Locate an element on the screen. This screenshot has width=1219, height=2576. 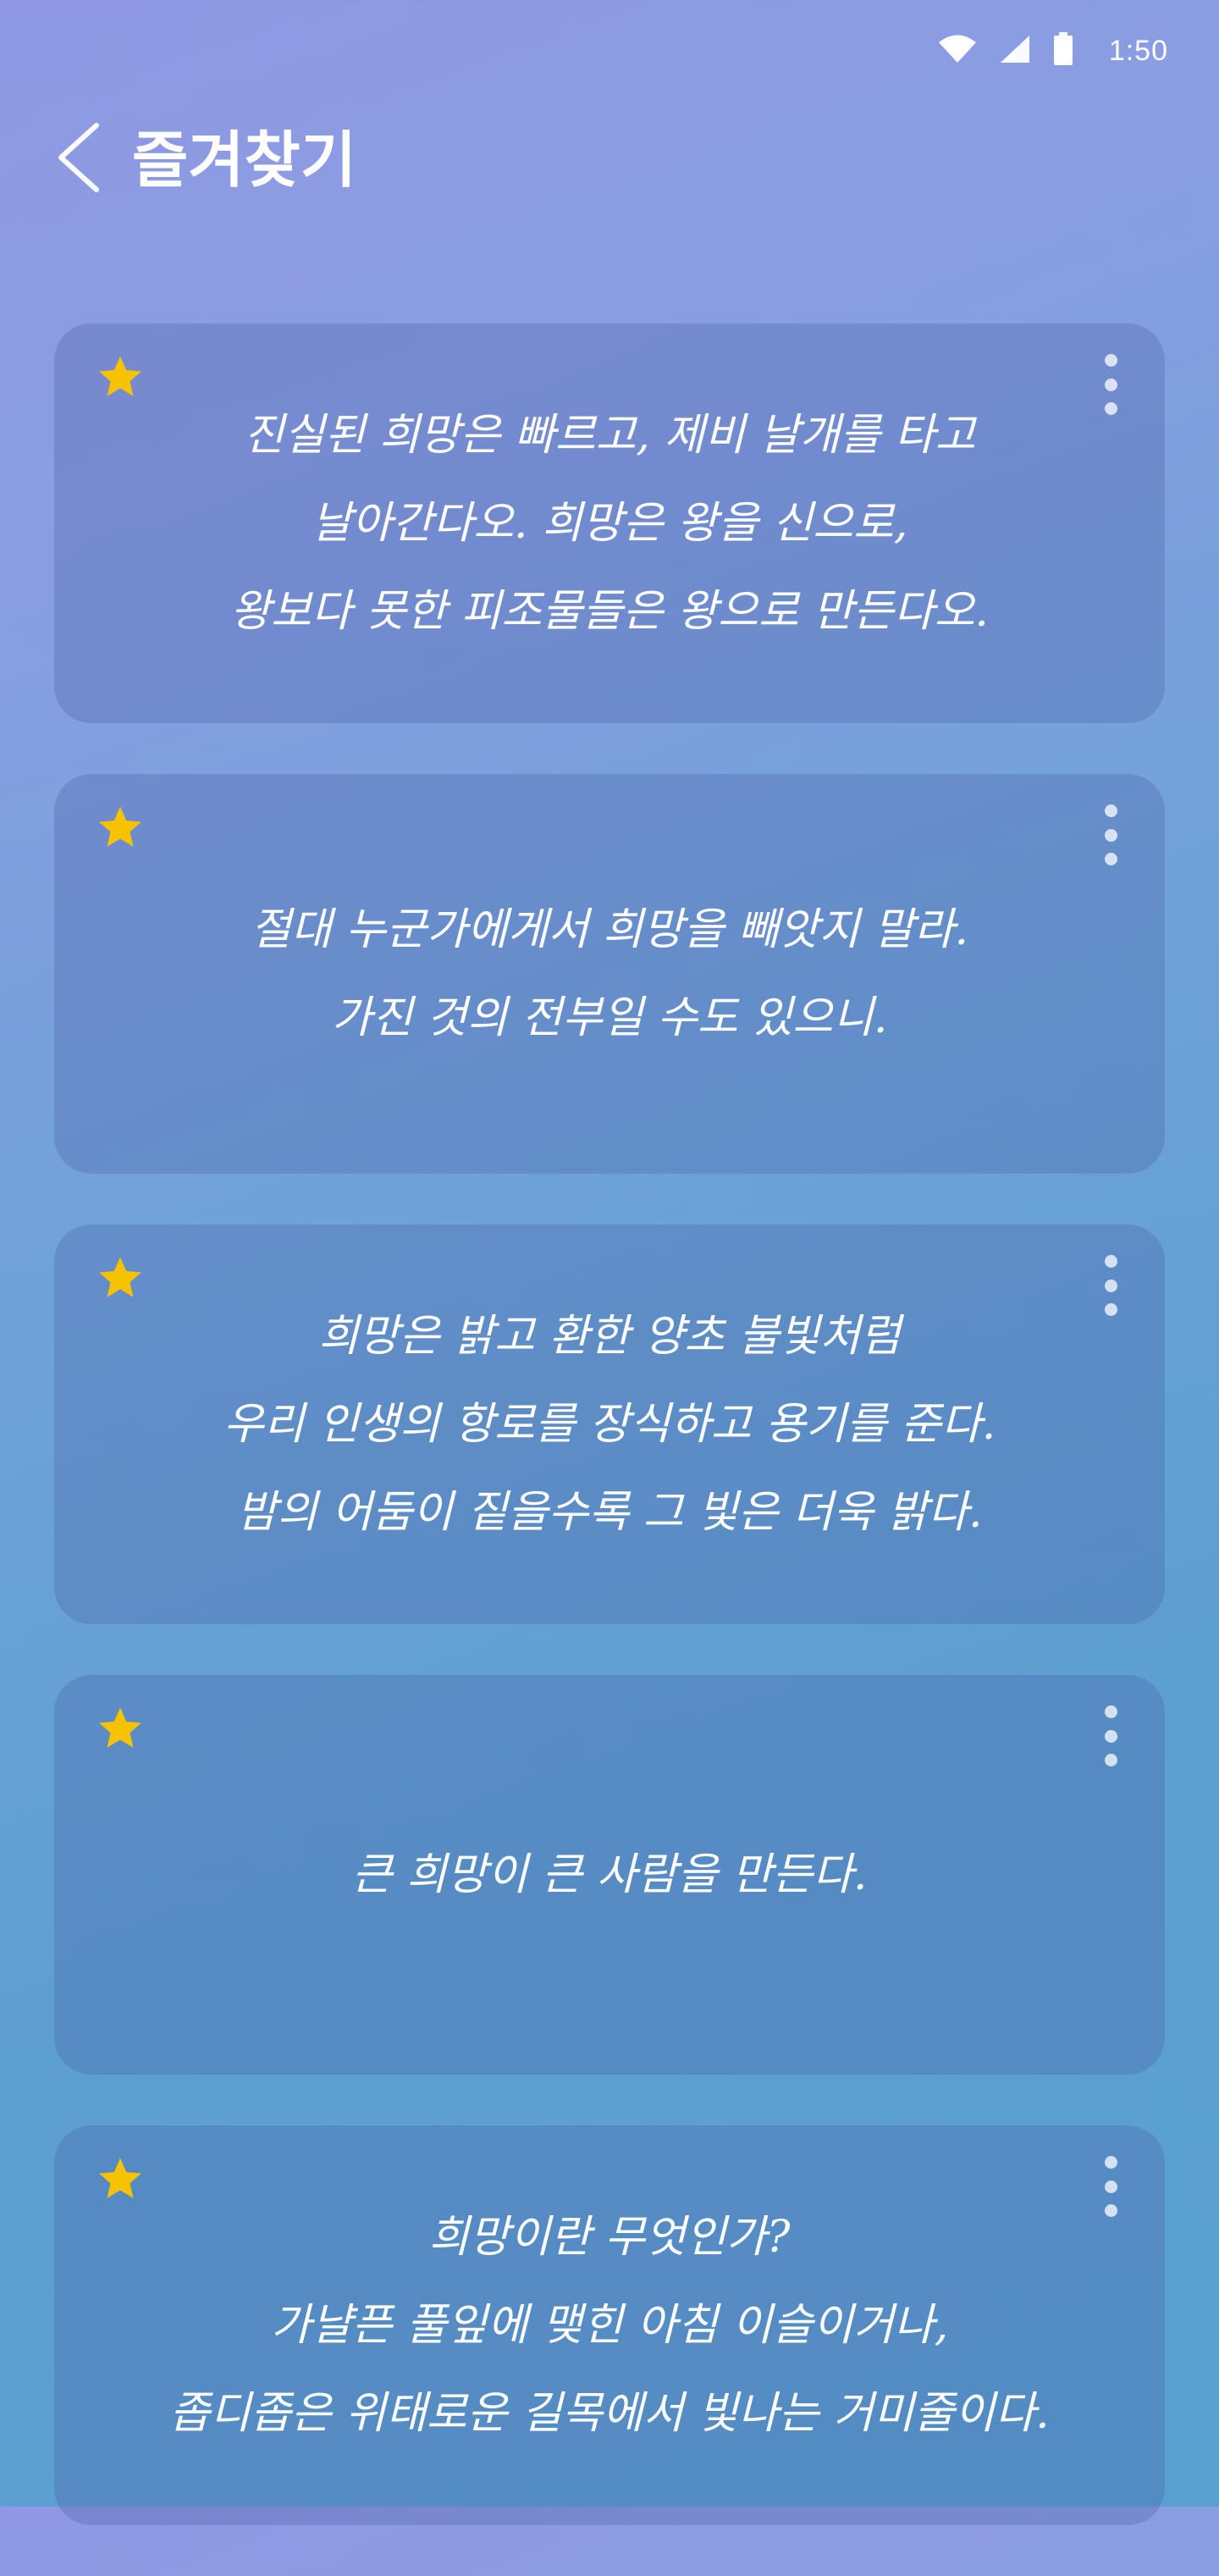
quote-line: 가냘픈 풀잎에 맺힌 아침 이슬이거나, is located at coordinates (609, 2325).